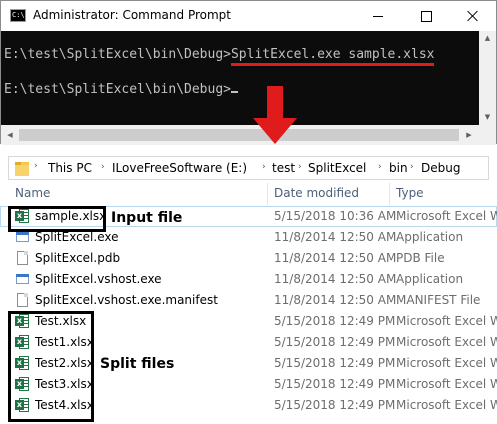  I want to click on minimize-icon, so click(378, 16).